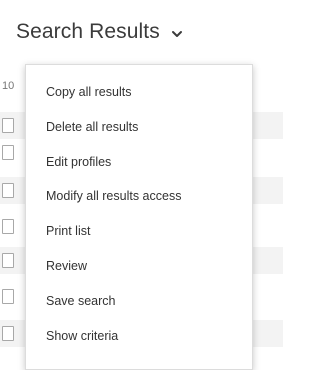 This screenshot has height=370, width=320. Describe the element at coordinates (139, 127) in the screenshot. I see `menu-item-delete-all-results: Delete all results` at that location.